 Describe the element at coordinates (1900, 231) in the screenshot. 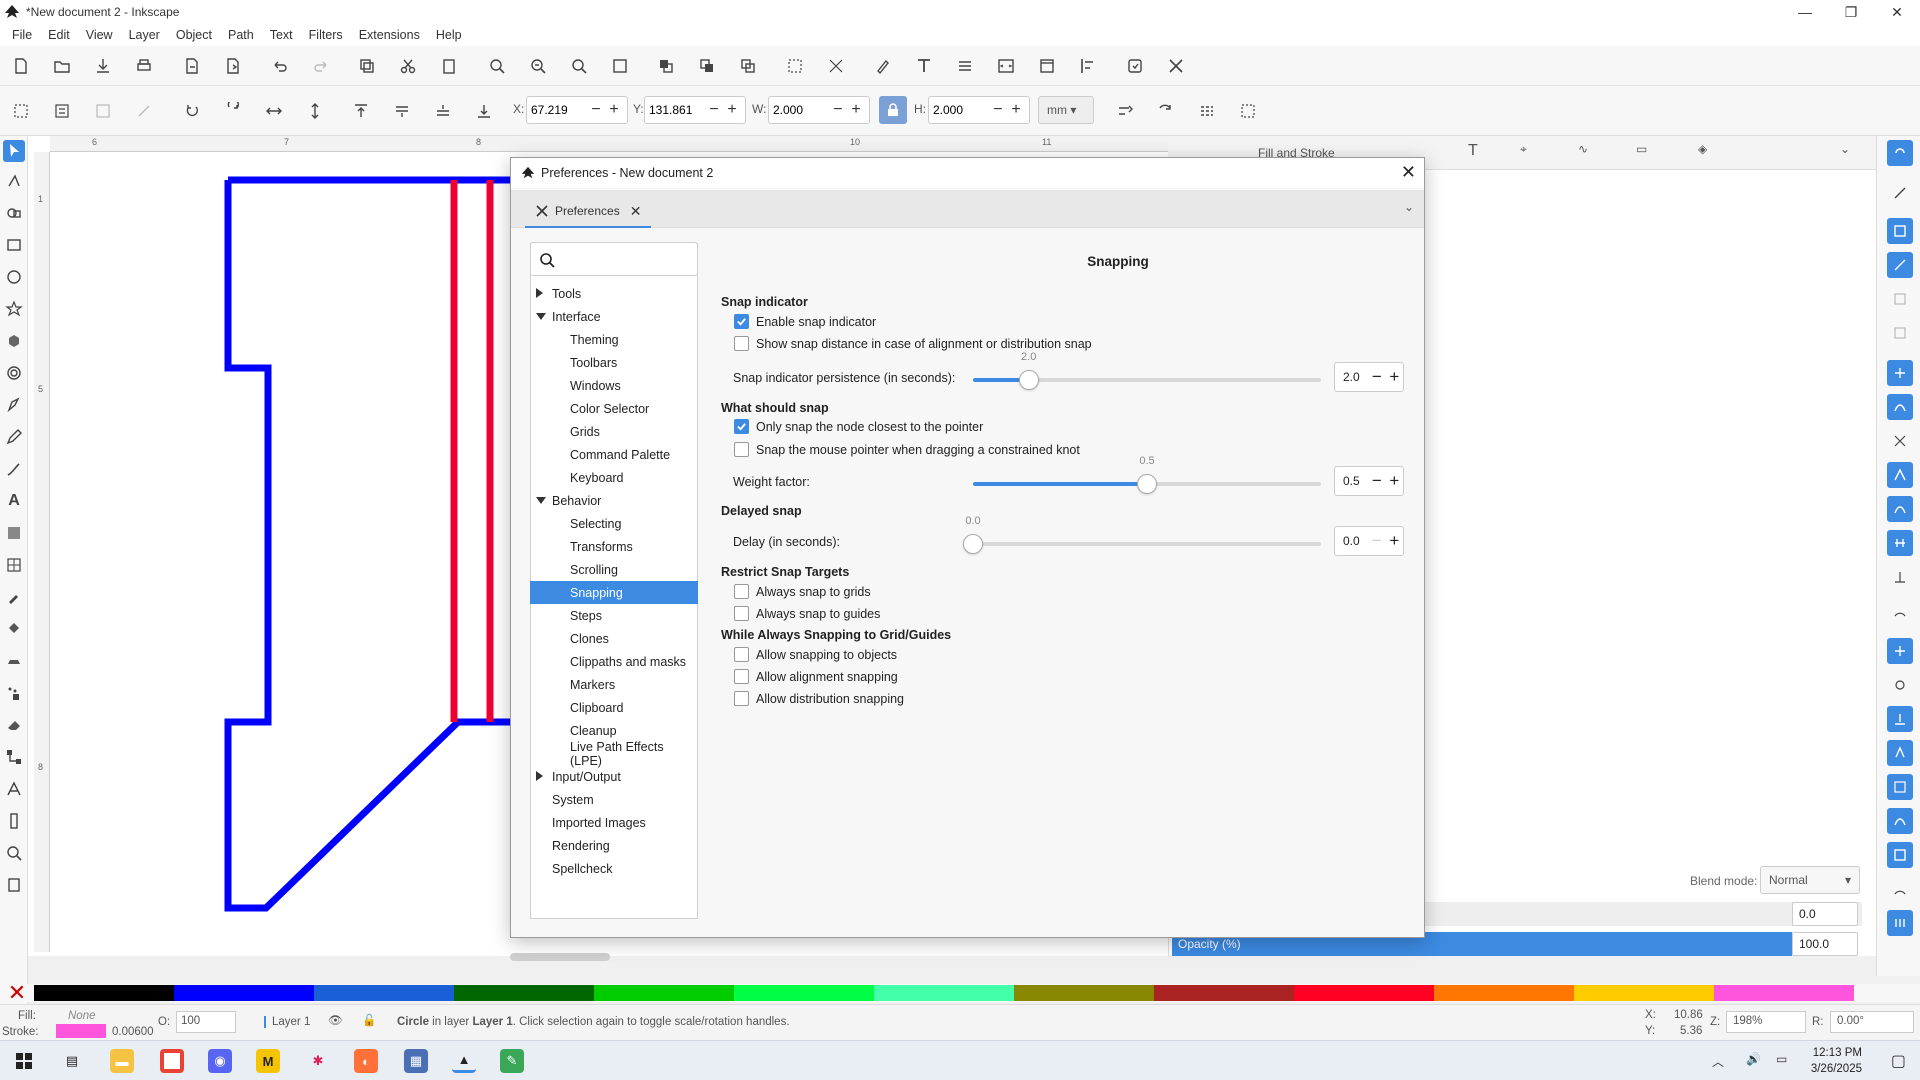

I see `snap-bbox-icon` at that location.